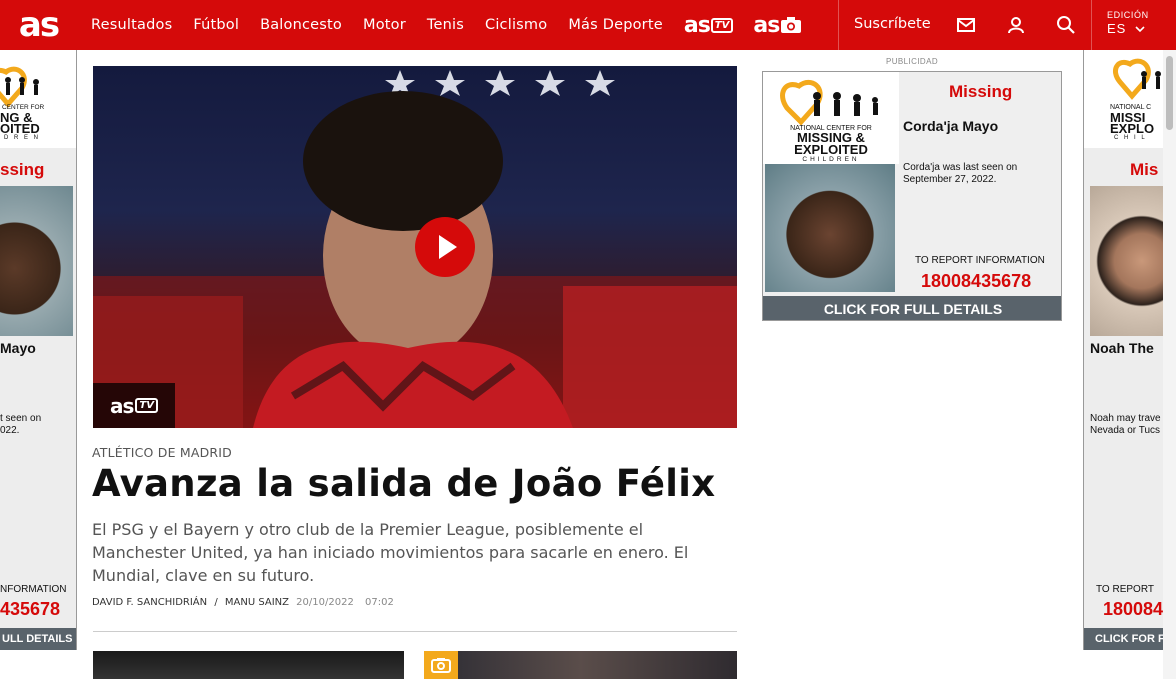  What do you see at coordinates (580, 665) in the screenshot?
I see `gallery-thumbnail` at bounding box center [580, 665].